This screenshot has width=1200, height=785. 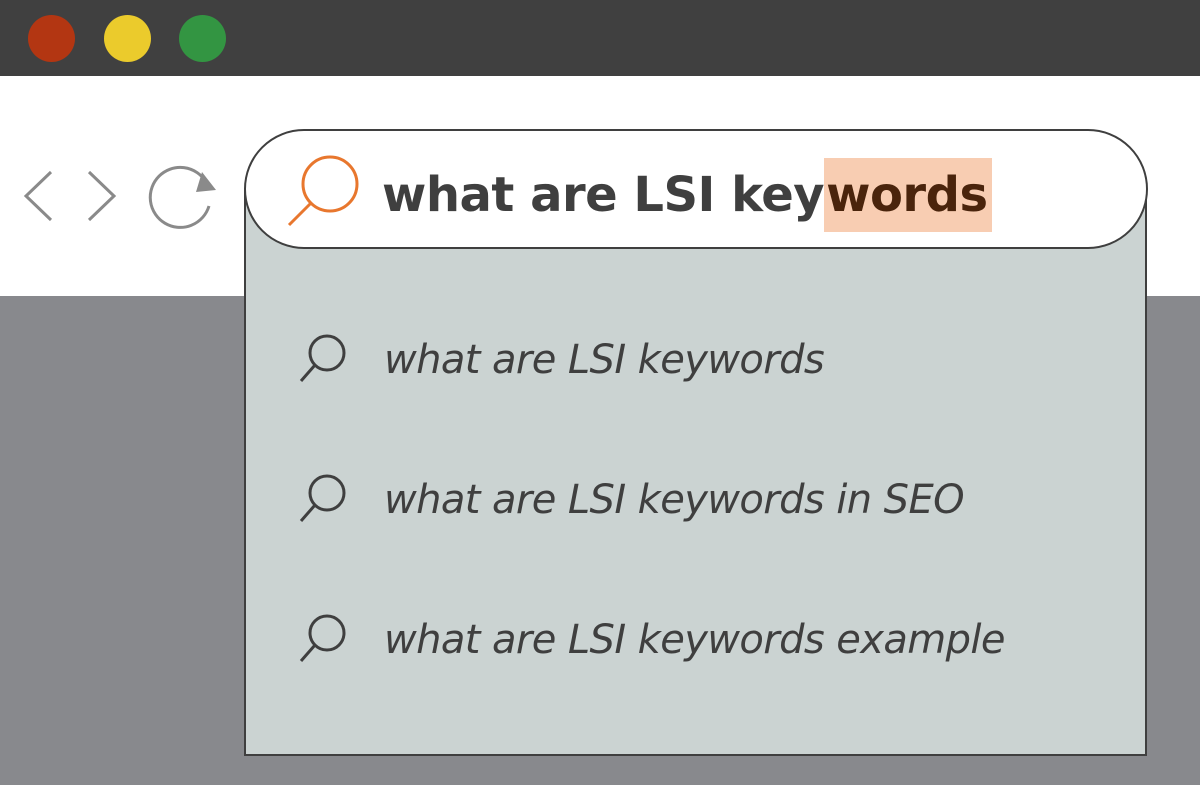 I want to click on suggestion-text: what are LSI keywords, so click(x=604, y=360).